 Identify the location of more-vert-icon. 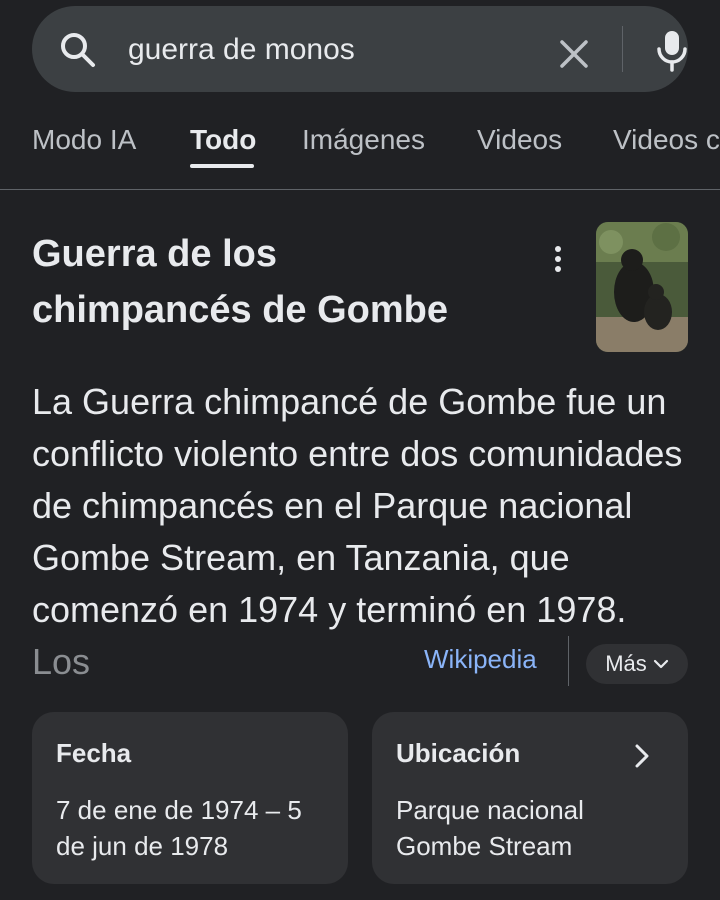
(558, 259).